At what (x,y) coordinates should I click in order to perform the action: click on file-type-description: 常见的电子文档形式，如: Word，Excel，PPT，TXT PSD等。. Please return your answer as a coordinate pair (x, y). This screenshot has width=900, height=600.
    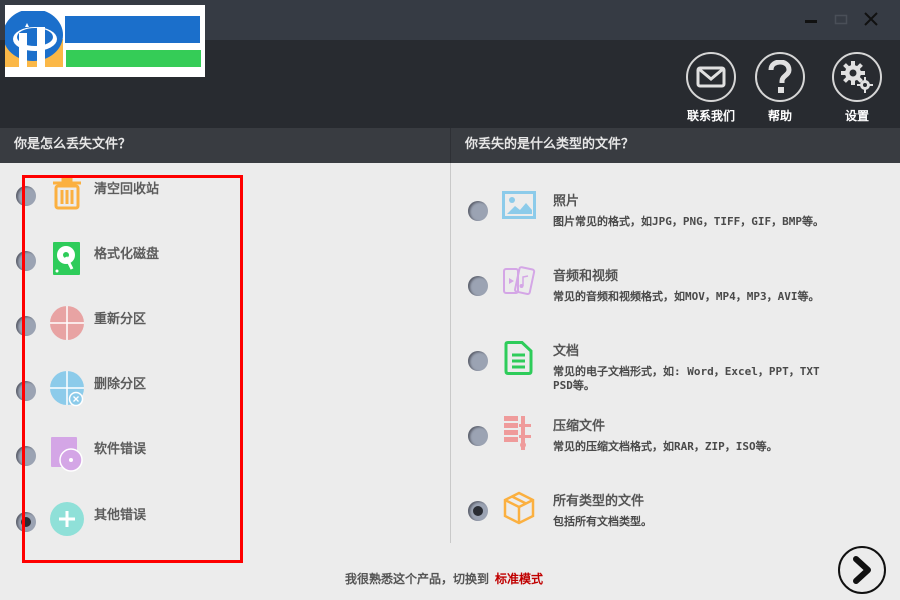
    Looking at the image, I should click on (686, 378).